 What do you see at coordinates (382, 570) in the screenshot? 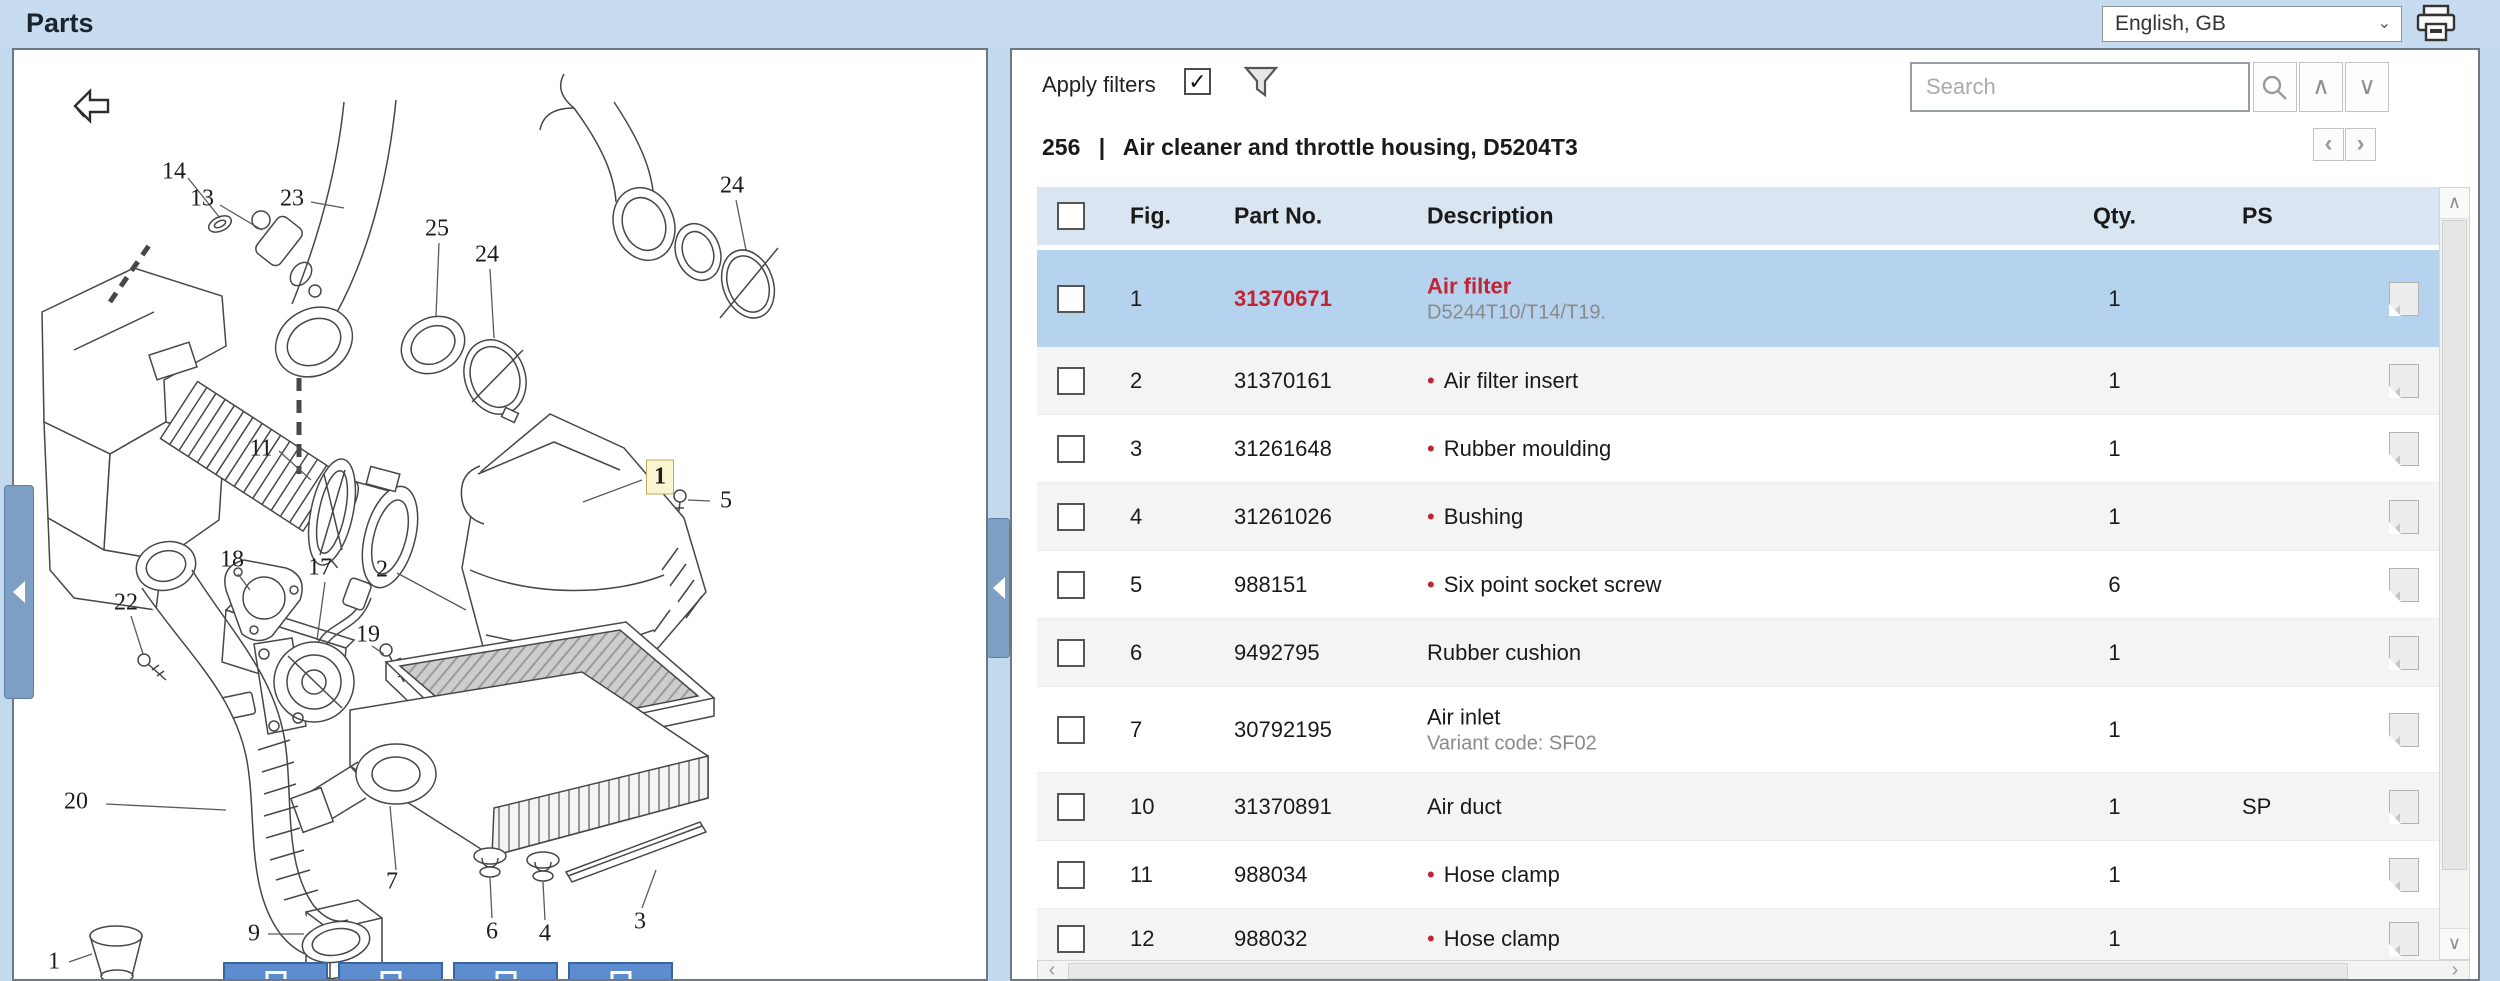
I see `callout-label: 2` at bounding box center [382, 570].